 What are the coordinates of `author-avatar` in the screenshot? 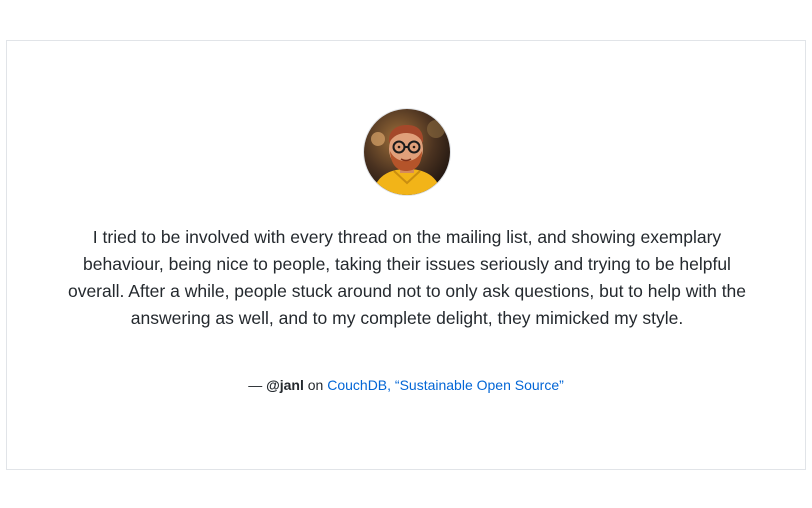 It's located at (407, 152).